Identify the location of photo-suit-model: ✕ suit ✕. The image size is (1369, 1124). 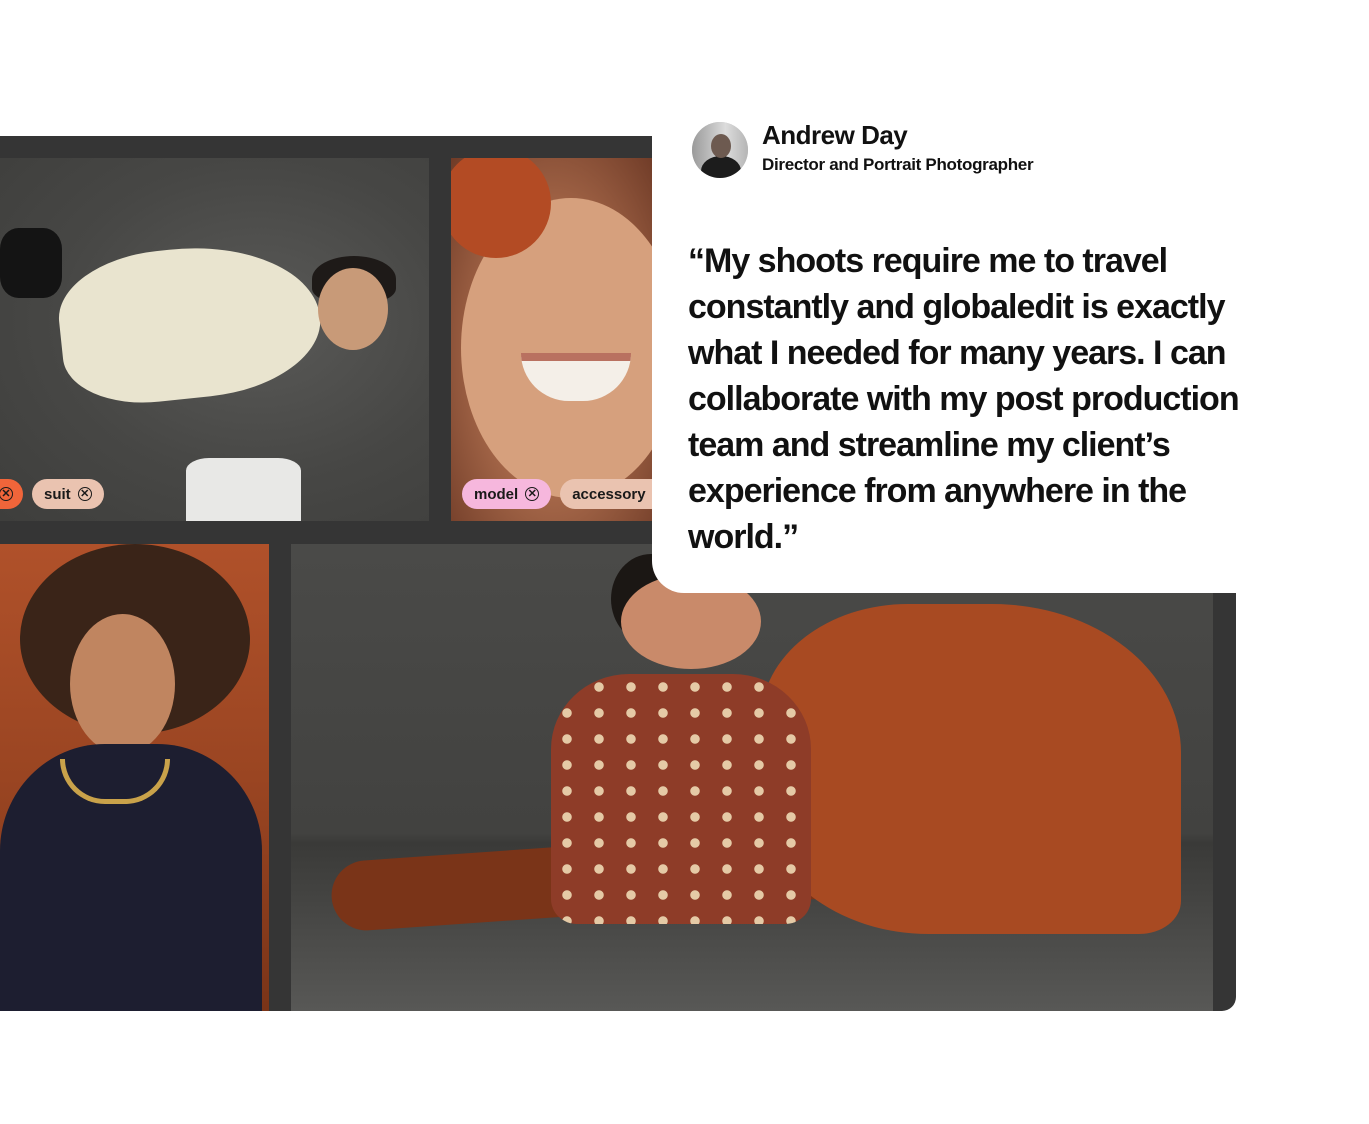
(214, 339).